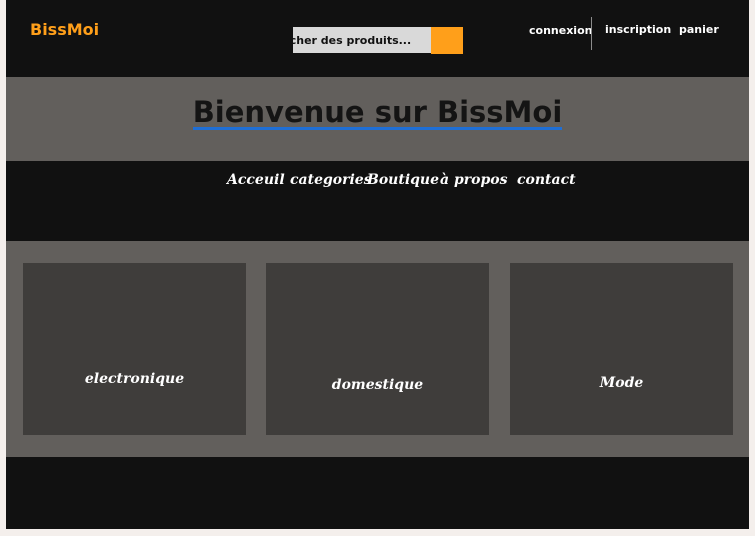 The image size is (755, 536). What do you see at coordinates (362, 40) in the screenshot?
I see `search-input` at bounding box center [362, 40].